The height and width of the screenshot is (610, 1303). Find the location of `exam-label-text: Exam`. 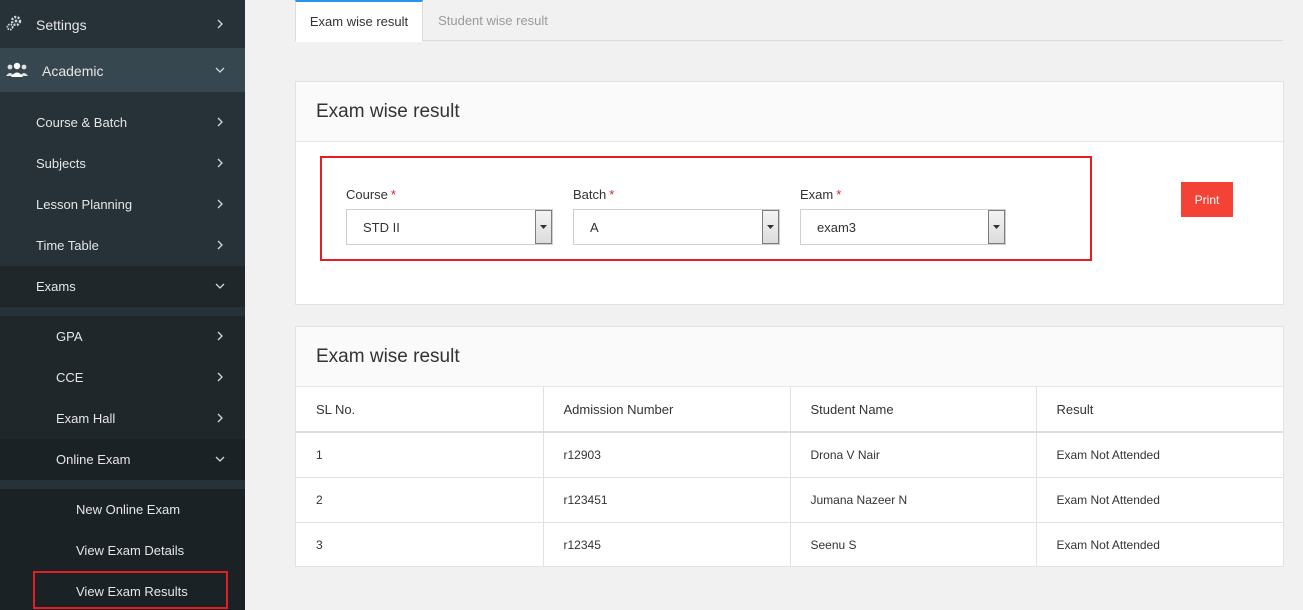

exam-label-text: Exam is located at coordinates (817, 194).